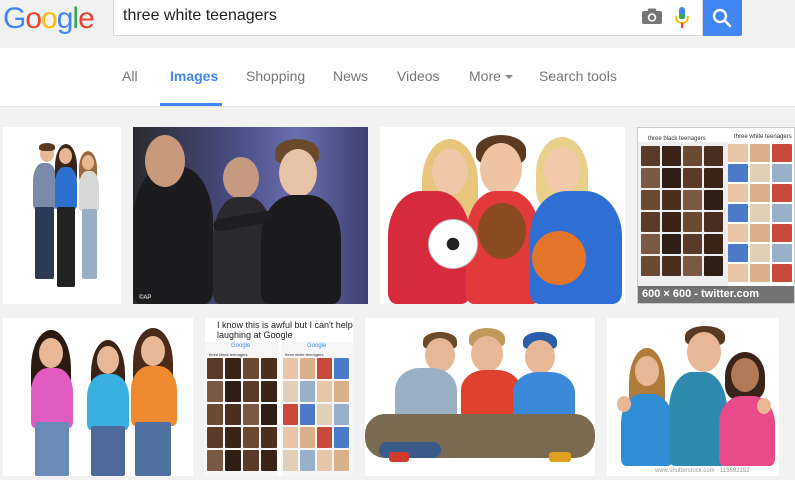 Image resolution: width=795 pixels, height=480 pixels. Describe the element at coordinates (502, 231) in the screenshot. I see `football` at that location.